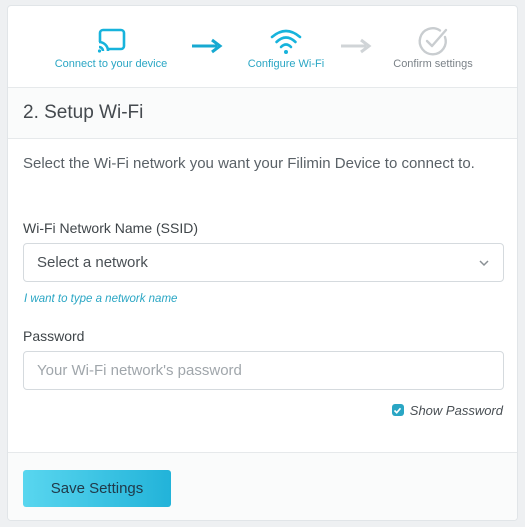 This screenshot has width=525, height=527. What do you see at coordinates (92, 262) in the screenshot?
I see `network-select-value: Select a network` at bounding box center [92, 262].